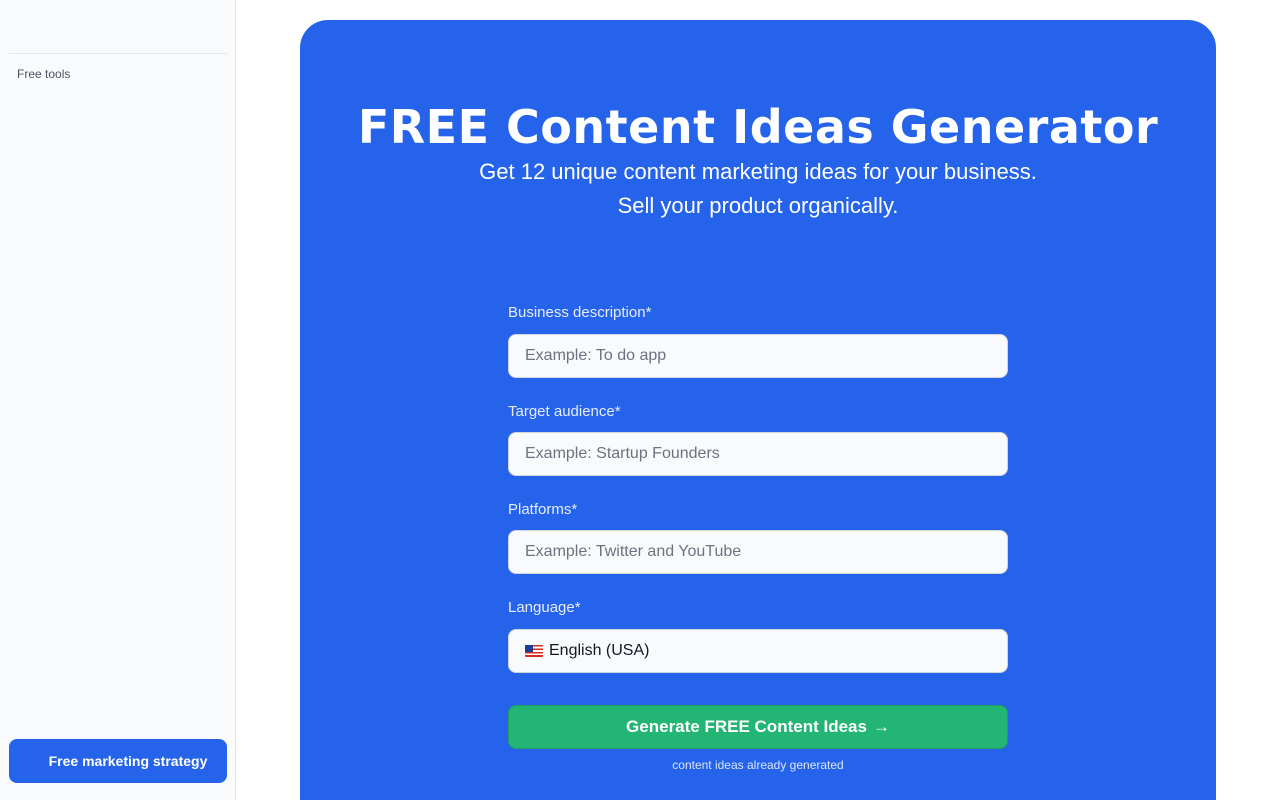 This screenshot has width=1280, height=800. Describe the element at coordinates (544, 607) in the screenshot. I see `language-label: Language*` at that location.